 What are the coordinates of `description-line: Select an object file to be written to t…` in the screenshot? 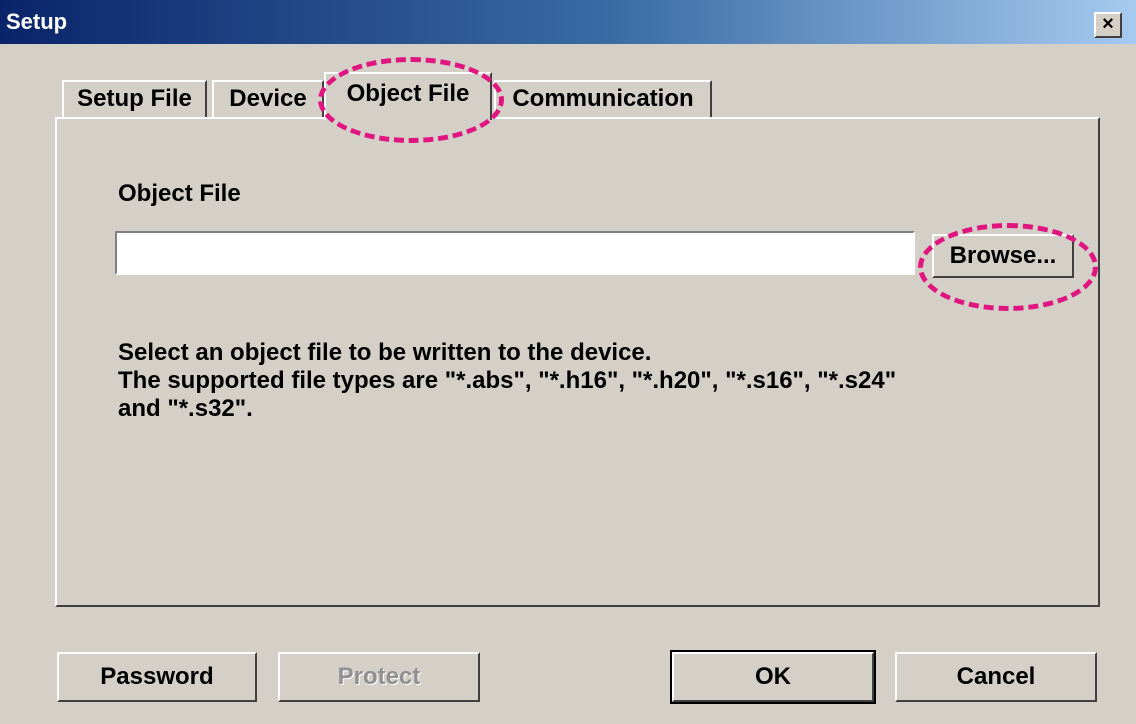 It's located at (385, 352).